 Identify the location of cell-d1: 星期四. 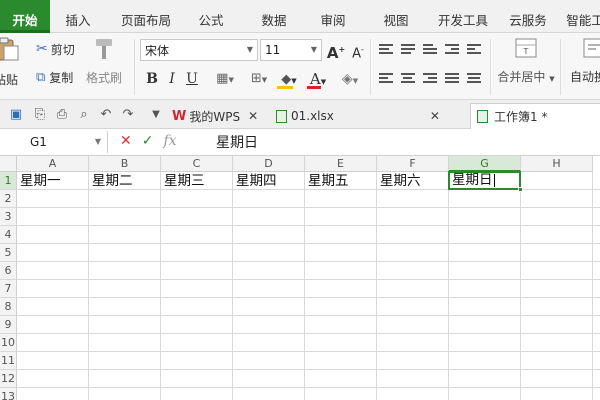
(269, 181).